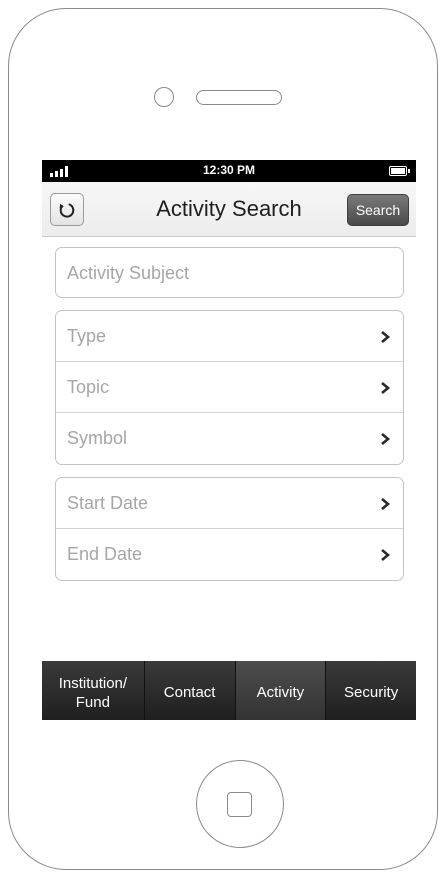  I want to click on speaker-grille, so click(239, 97).